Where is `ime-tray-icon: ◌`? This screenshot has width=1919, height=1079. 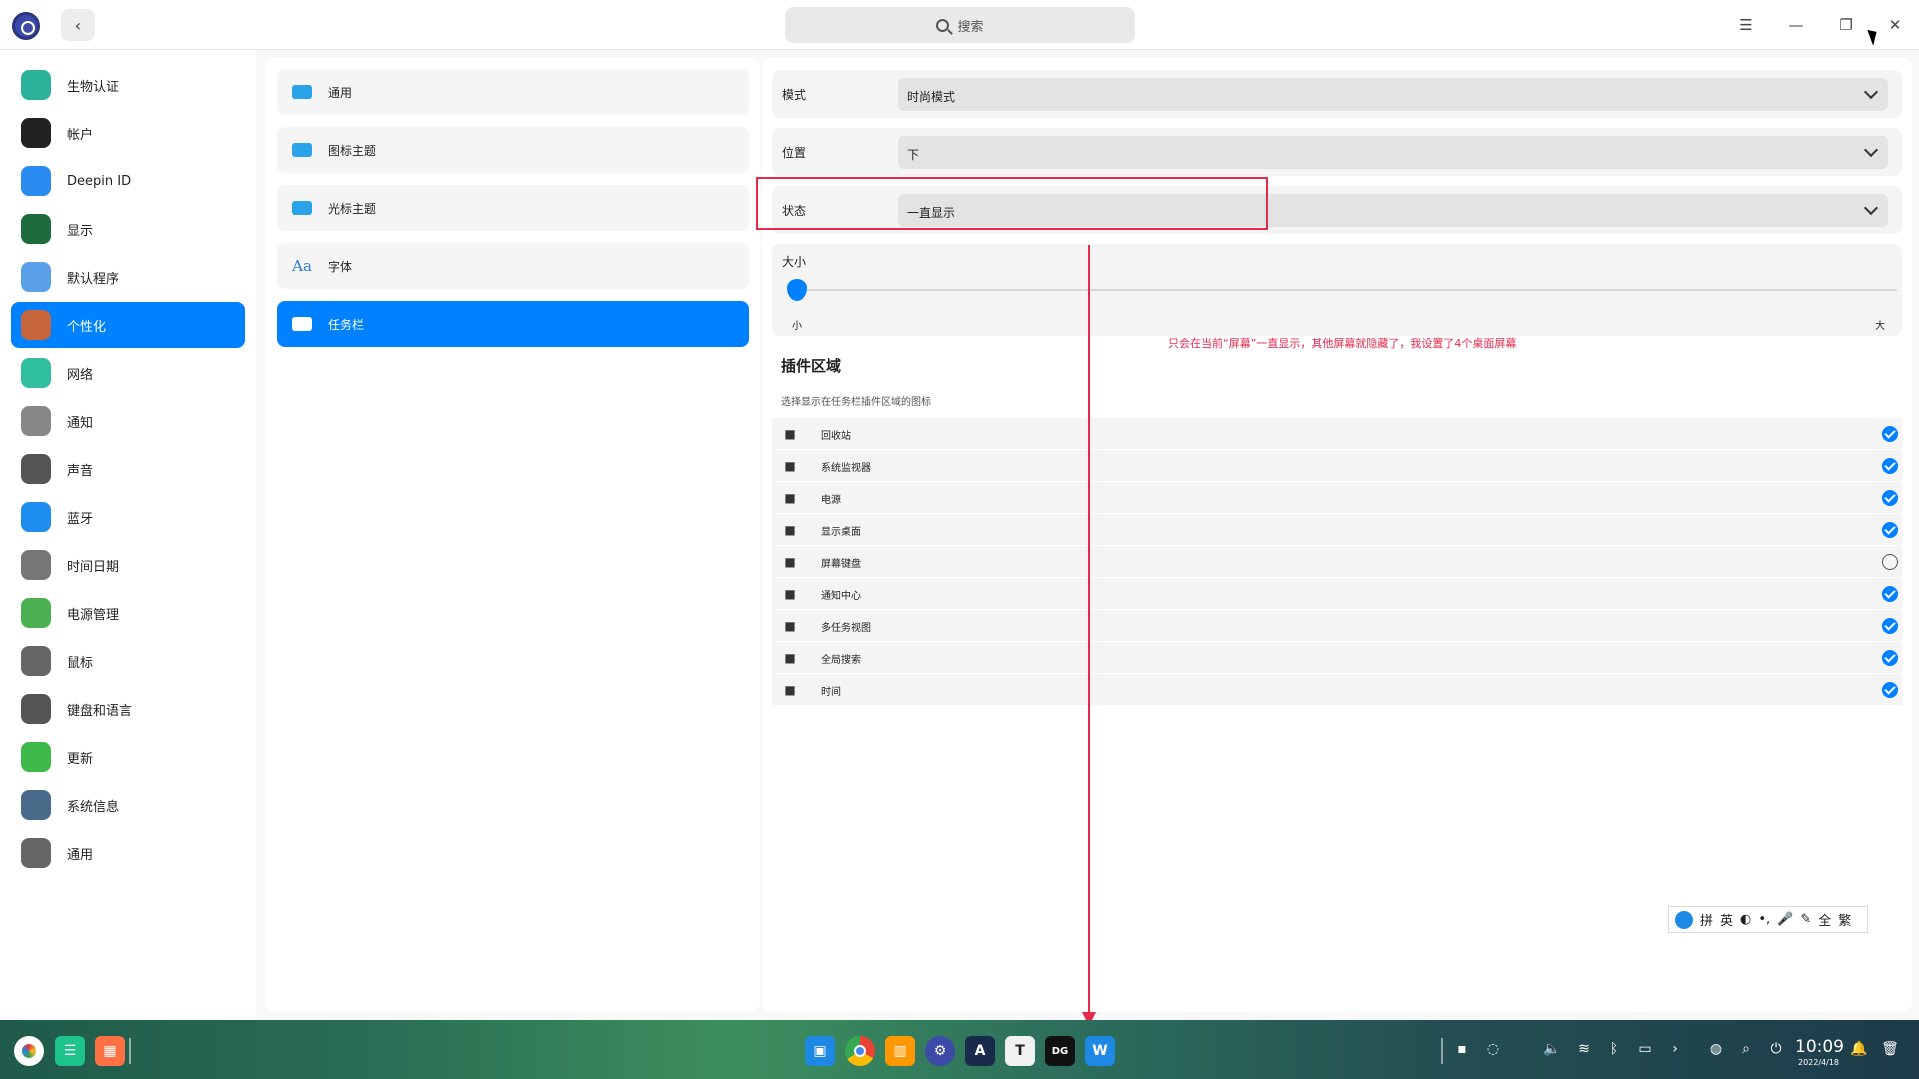
ime-tray-icon: ◌ is located at coordinates (1493, 1049).